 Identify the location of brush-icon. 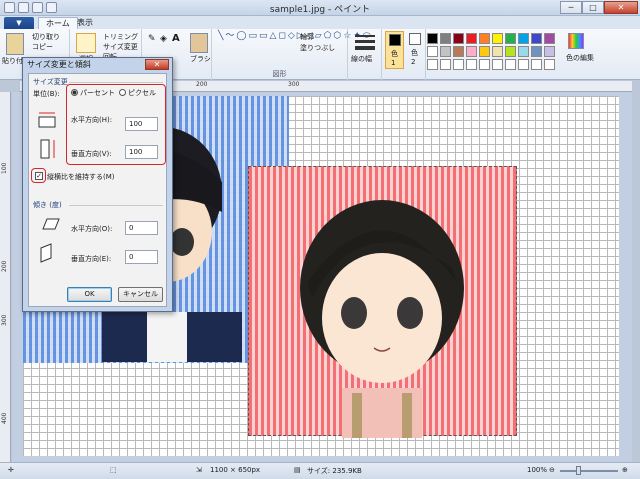
(199, 43).